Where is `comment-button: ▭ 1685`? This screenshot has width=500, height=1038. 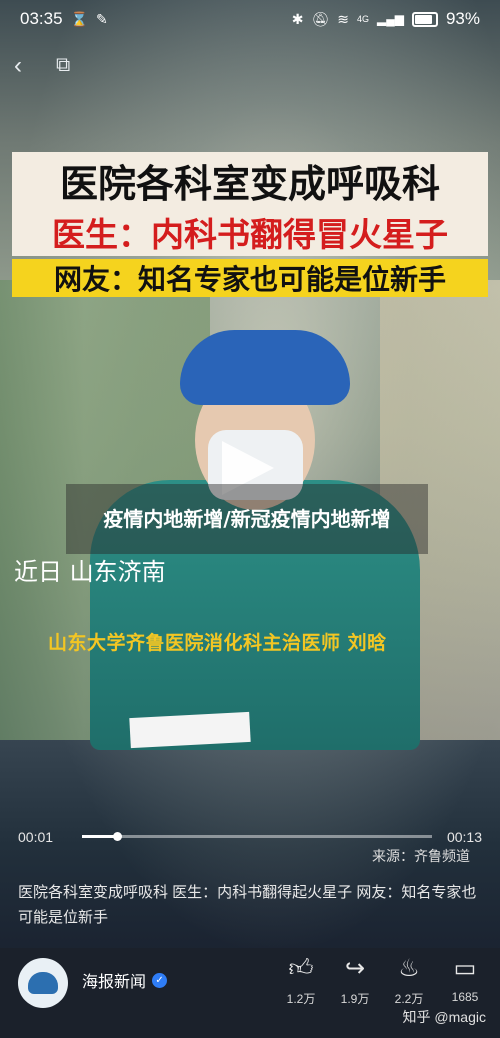
comment-button: ▭ 1685 is located at coordinates (465, 979).